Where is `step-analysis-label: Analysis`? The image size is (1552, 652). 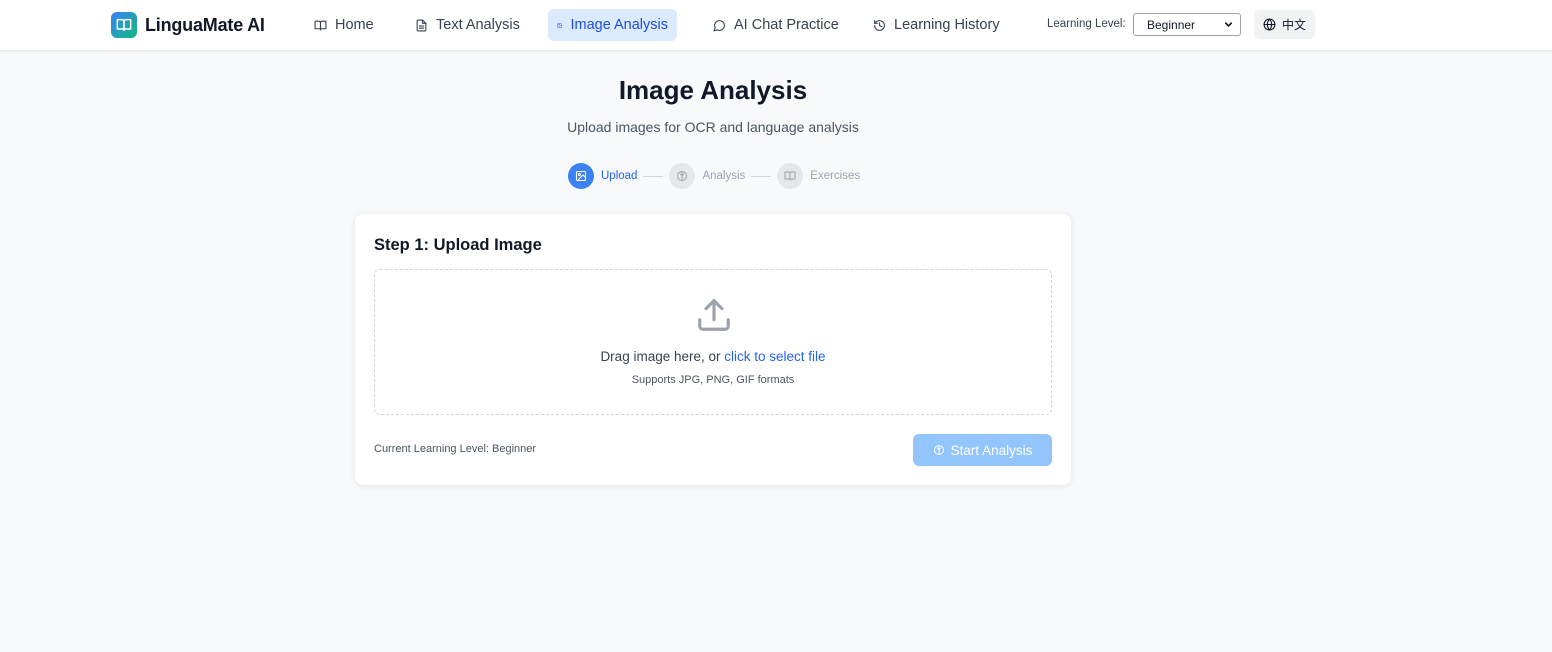
step-analysis-label: Analysis is located at coordinates (724, 176).